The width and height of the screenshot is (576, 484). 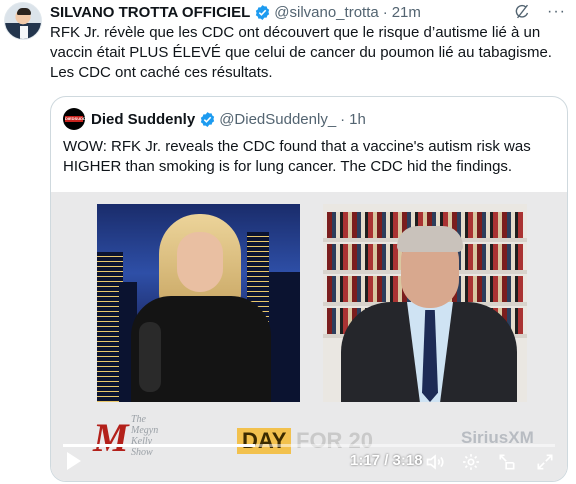 What do you see at coordinates (406, 12) in the screenshot?
I see `tweet-timestamp: 21m` at bounding box center [406, 12].